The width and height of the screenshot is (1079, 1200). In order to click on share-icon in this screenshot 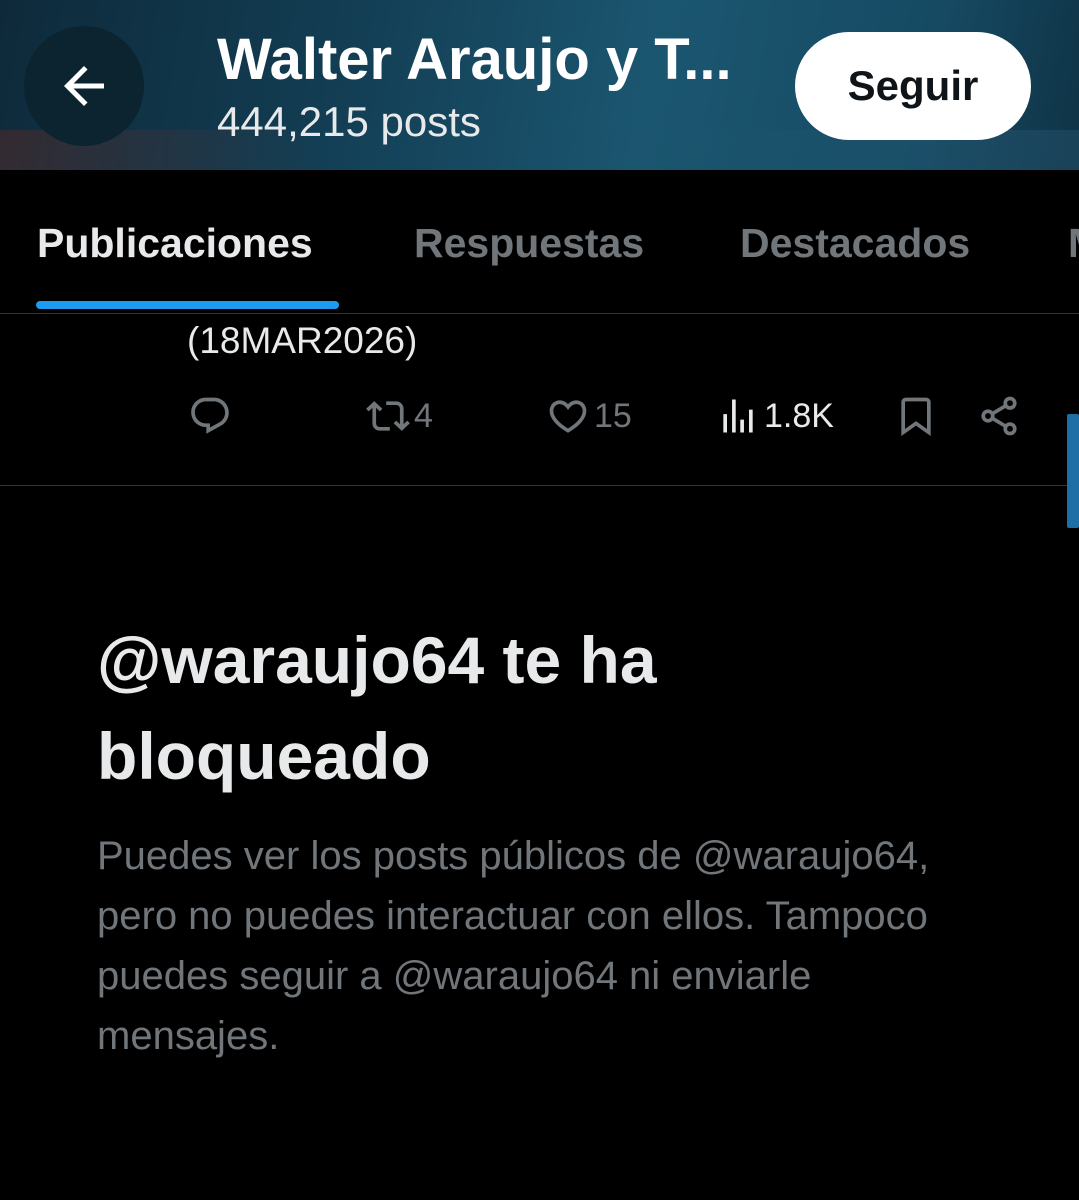, I will do `click(999, 416)`.